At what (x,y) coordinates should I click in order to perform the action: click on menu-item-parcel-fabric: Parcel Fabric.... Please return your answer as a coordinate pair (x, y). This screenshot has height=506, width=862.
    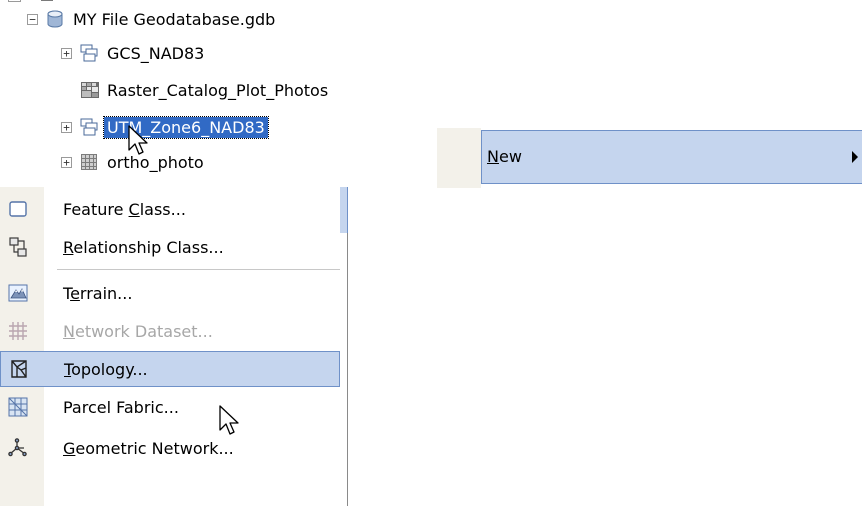
    Looking at the image, I should click on (170, 407).